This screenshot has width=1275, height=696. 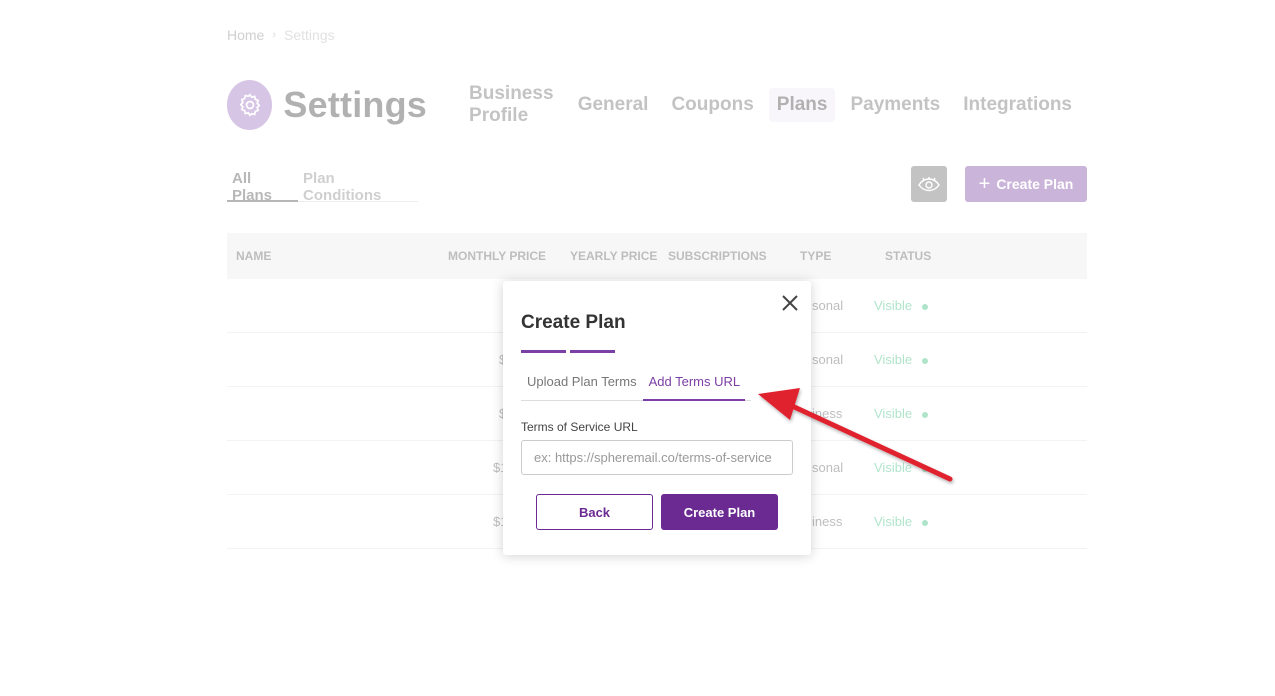 I want to click on eye-icon, so click(x=929, y=184).